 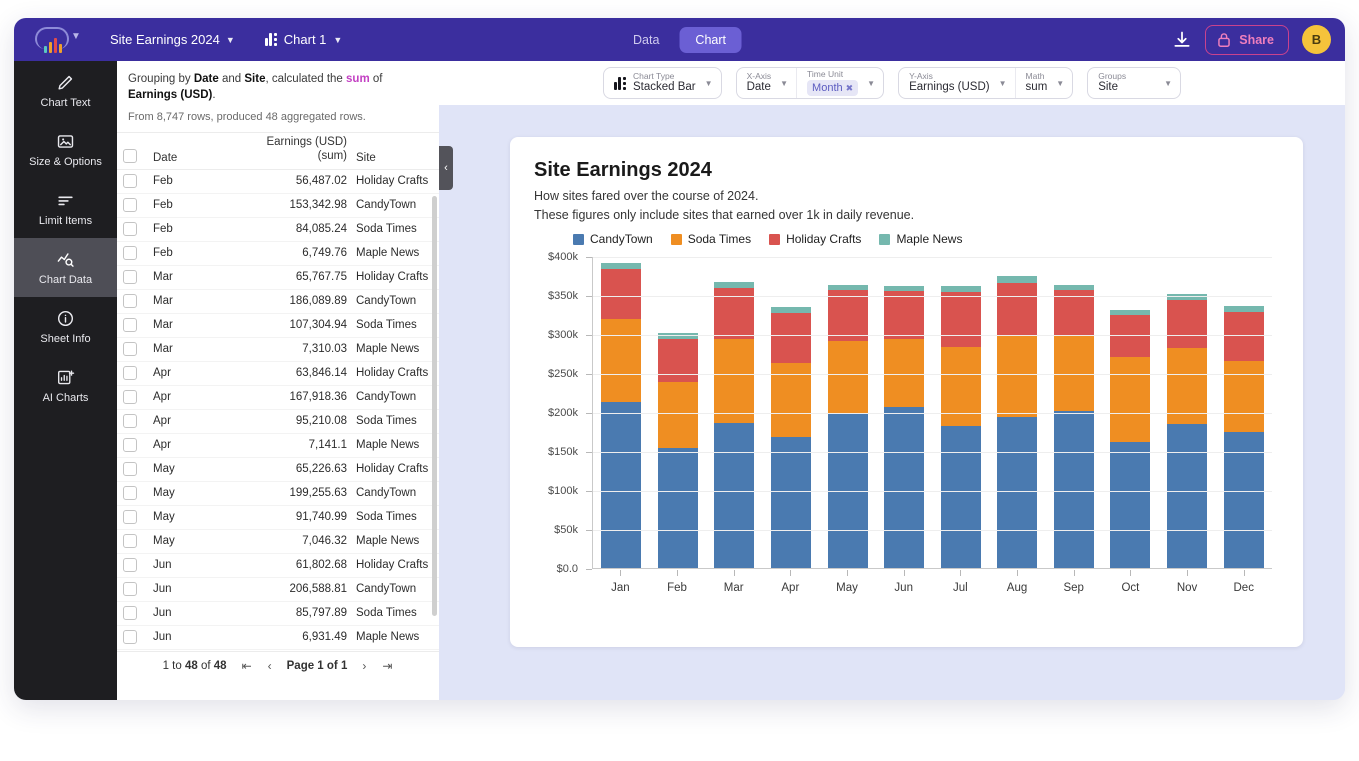 I want to click on panel-collapse-toggle: ‹, so click(x=446, y=168).